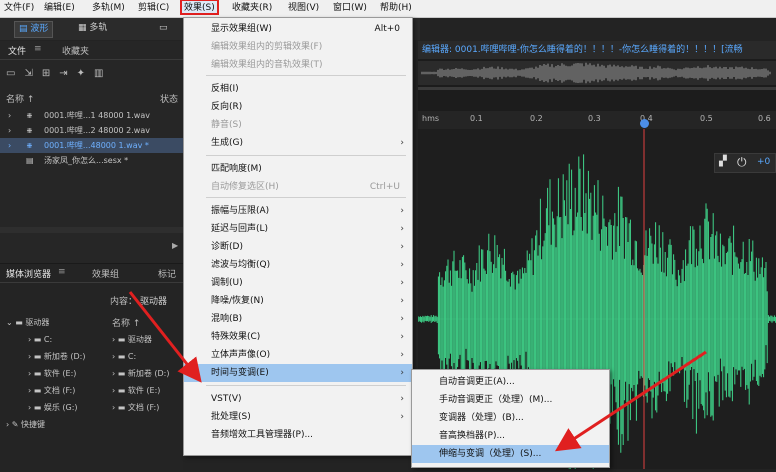  Describe the element at coordinates (742, 162) in the screenshot. I see `volume-knob-icon: ⏻` at that location.